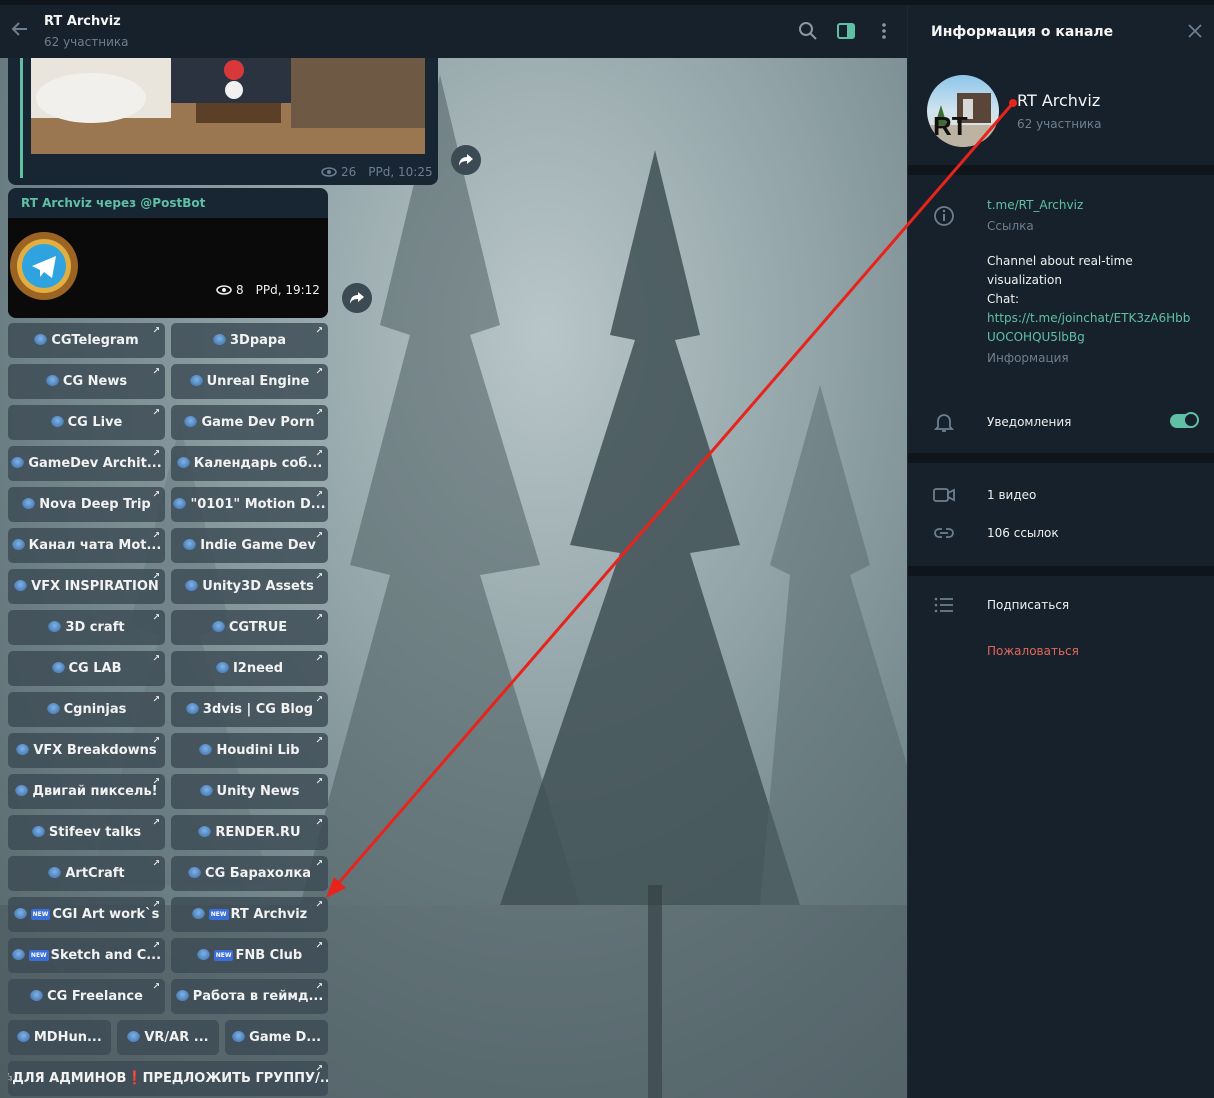 The height and width of the screenshot is (1098, 1214). What do you see at coordinates (86, 586) in the screenshot?
I see `keyboard-button: VFX INSPIRATION ↗` at bounding box center [86, 586].